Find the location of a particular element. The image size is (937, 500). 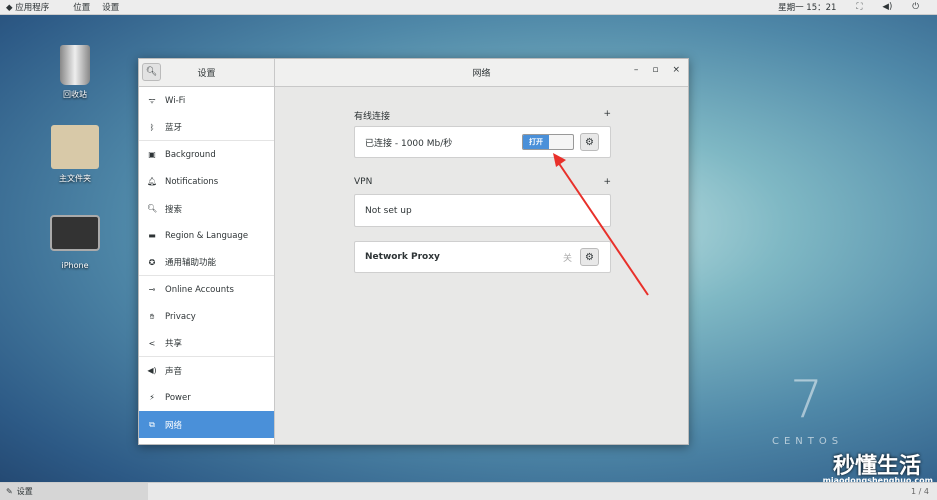

taskbar: ✎ 设置 1 / 4 is located at coordinates (468, 491).